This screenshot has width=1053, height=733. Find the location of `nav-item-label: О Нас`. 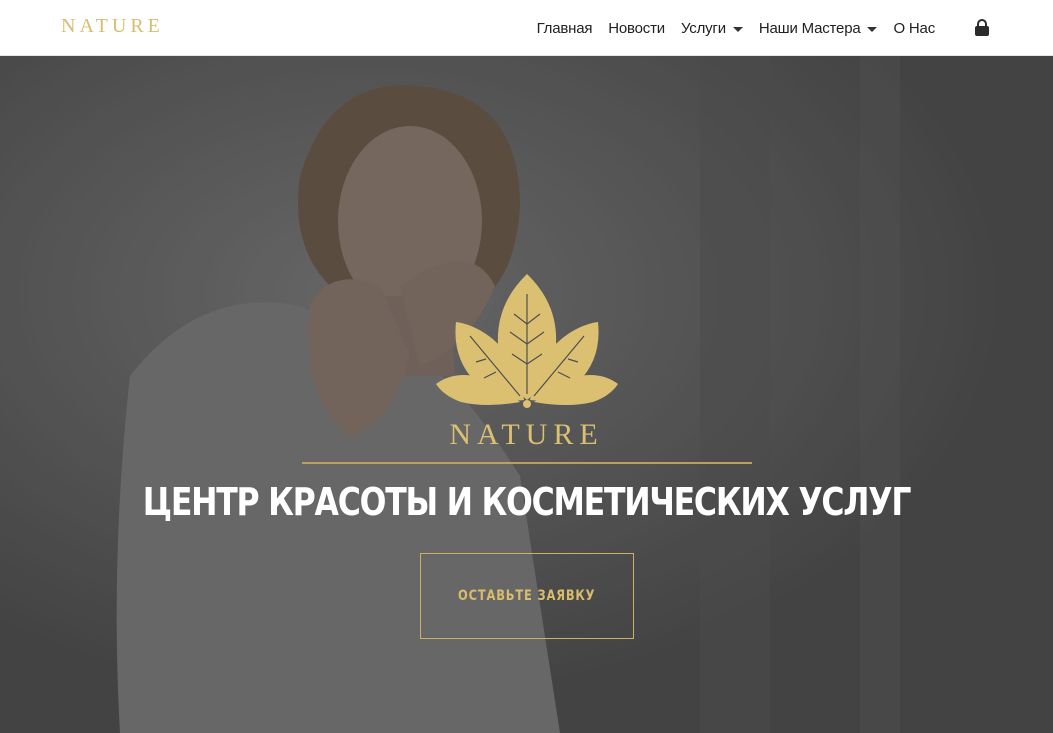

nav-item-label: О Нас is located at coordinates (914, 28).